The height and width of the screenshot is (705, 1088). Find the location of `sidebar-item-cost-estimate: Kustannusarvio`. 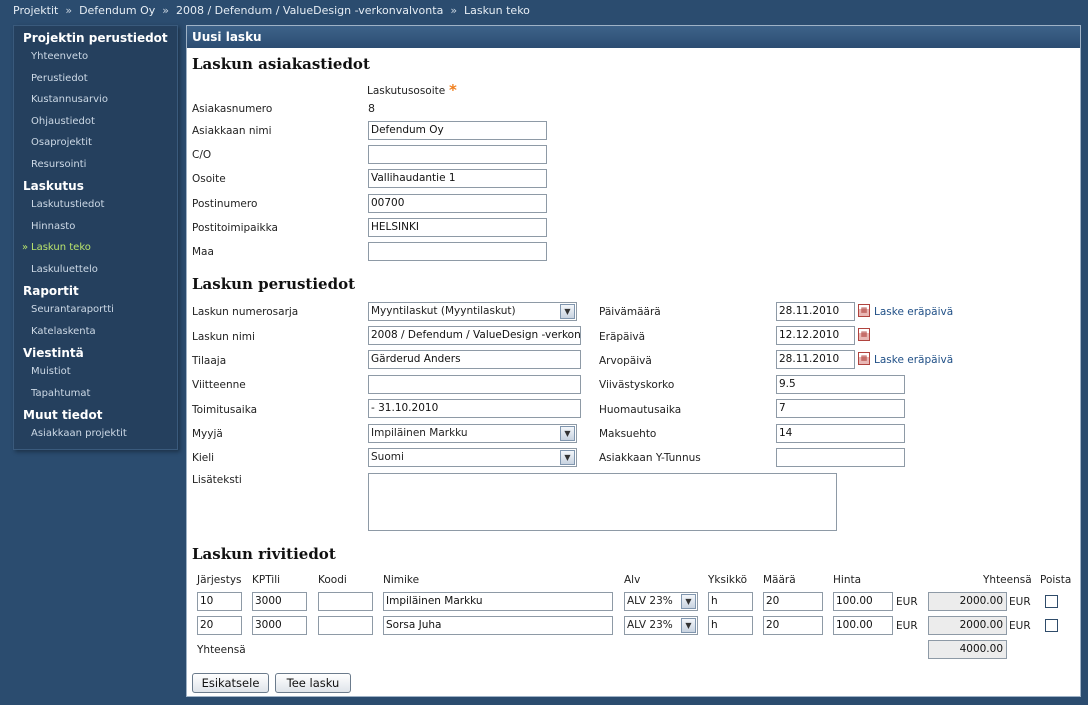

sidebar-item-cost-estimate: Kustannusarvio is located at coordinates (95, 102).